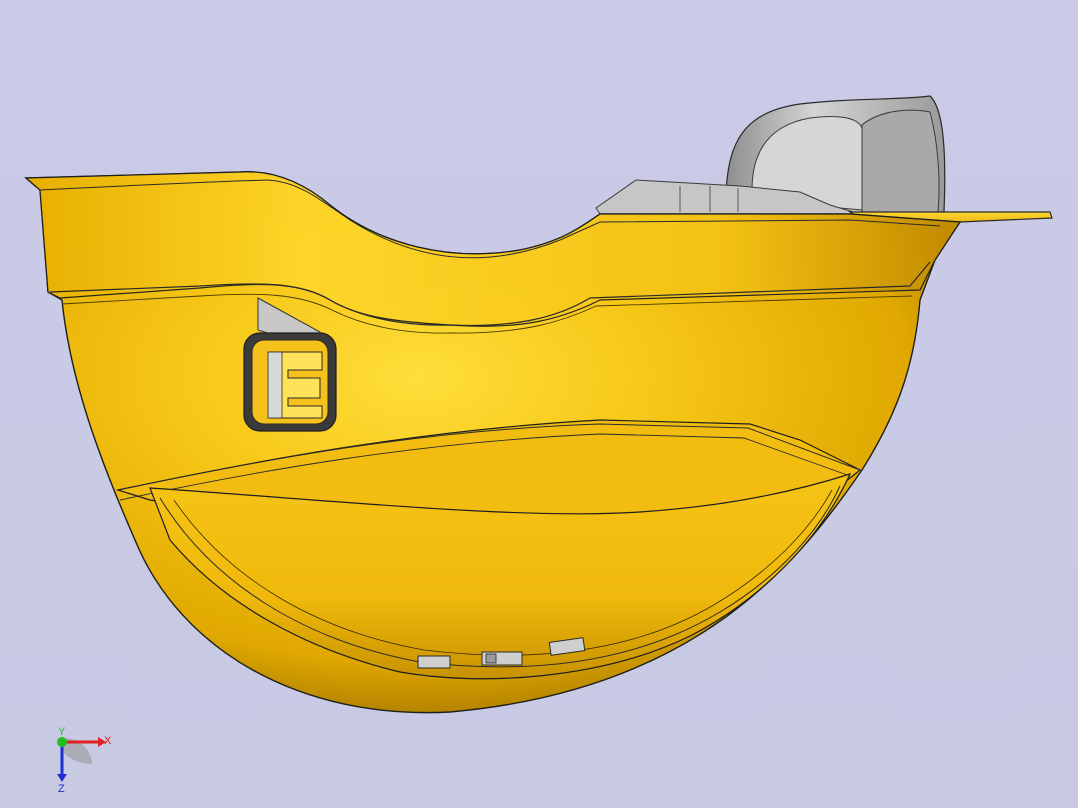 This screenshot has height=808, width=1078. I want to click on z-axis-label: Z, so click(61, 788).